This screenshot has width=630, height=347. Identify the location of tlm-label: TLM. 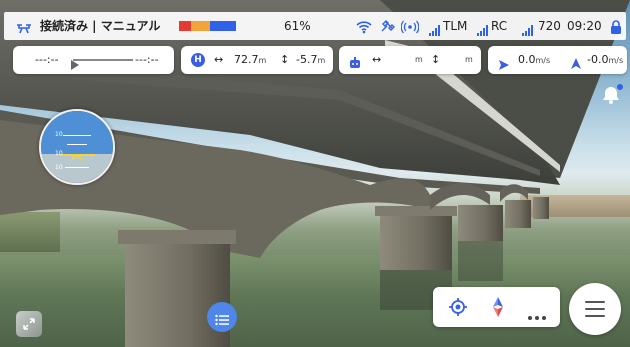
(455, 26).